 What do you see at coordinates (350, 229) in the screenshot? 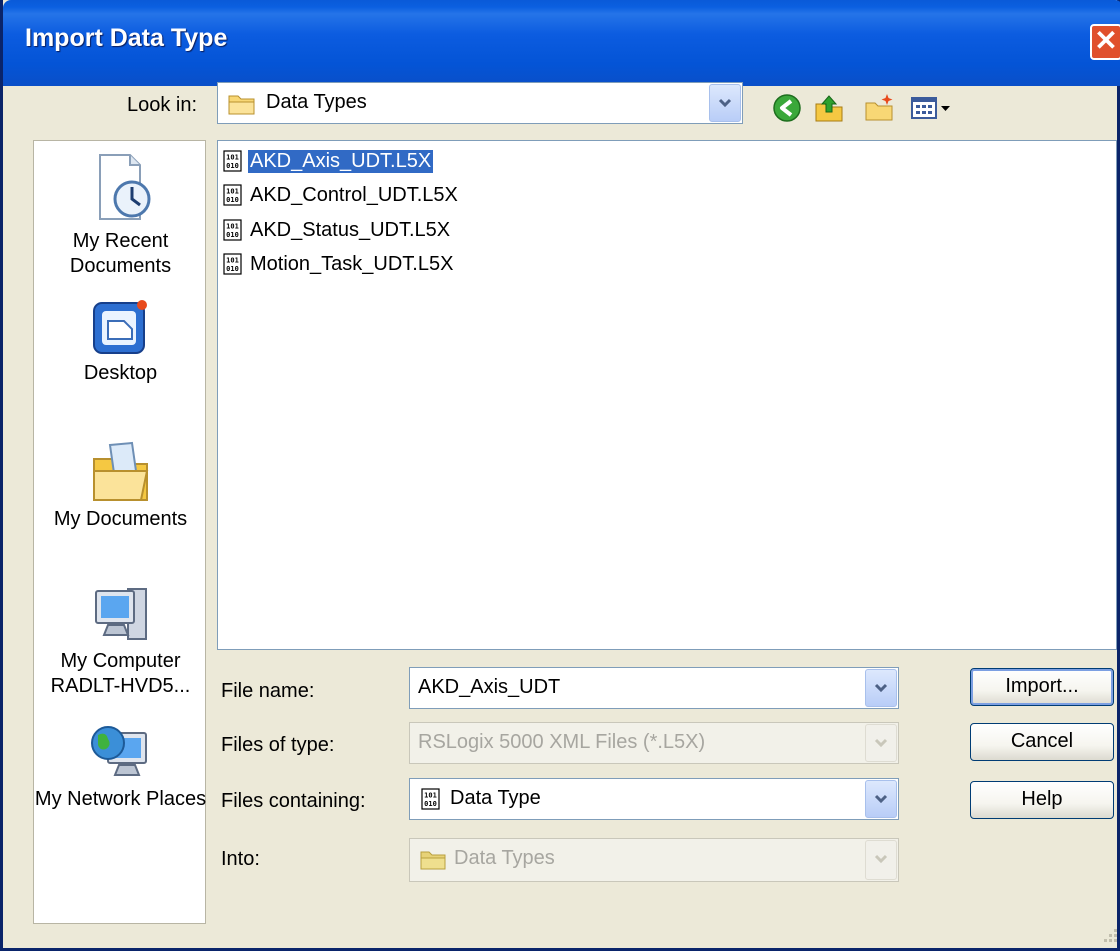
I see `file-name: AKD_Status_UDT.L5X` at bounding box center [350, 229].